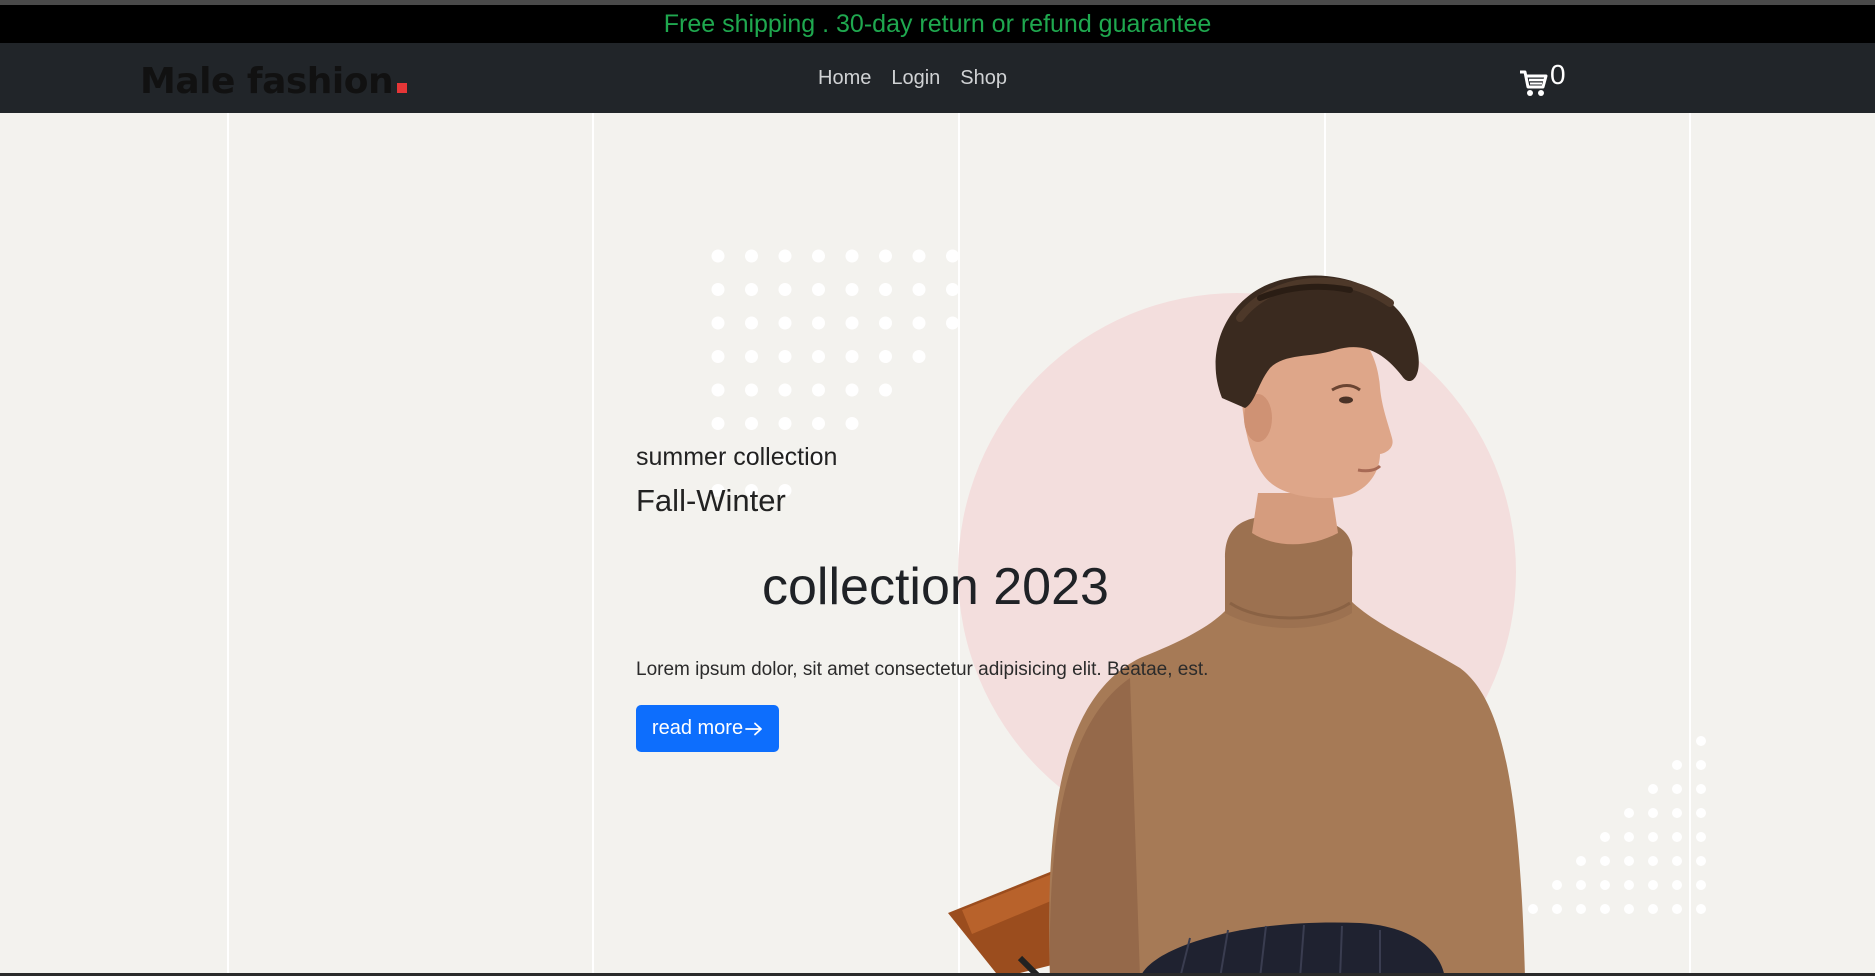  I want to click on navbar: Male fashion Home Login Shop 0, so click(937, 78).